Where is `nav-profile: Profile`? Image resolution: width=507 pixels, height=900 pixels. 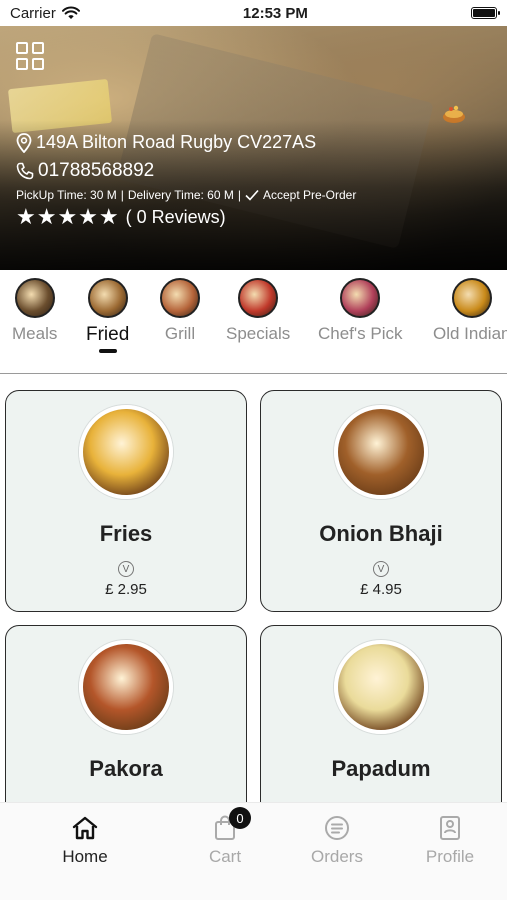
nav-profile: Profile is located at coordinates (450, 840).